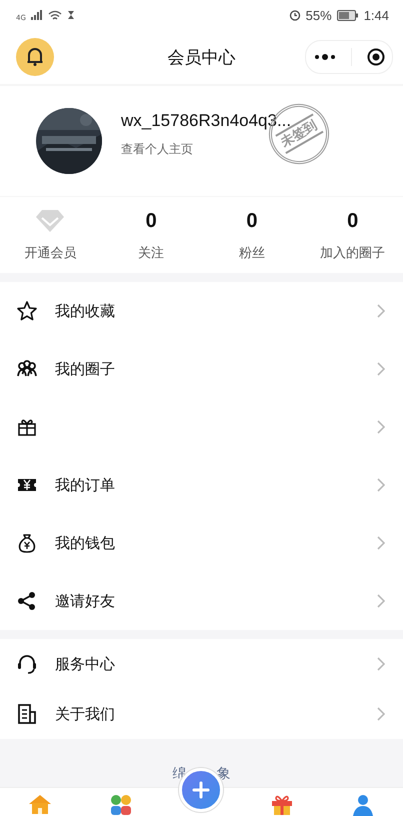 Image resolution: width=403 pixels, height=816 pixels. Describe the element at coordinates (85, 664) in the screenshot. I see `menu-label: 服务中心` at that location.